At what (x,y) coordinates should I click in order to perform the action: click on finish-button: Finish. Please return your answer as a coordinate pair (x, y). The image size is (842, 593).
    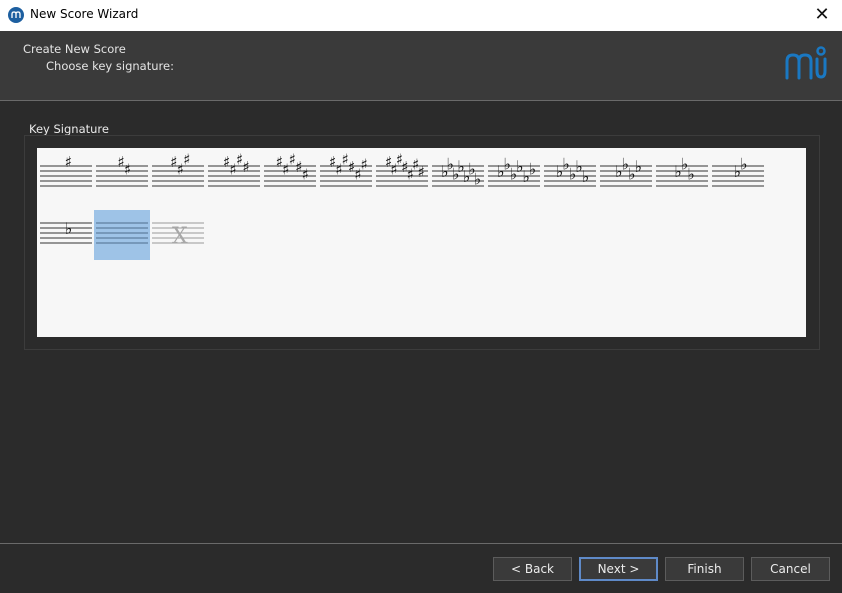
    Looking at the image, I should click on (704, 569).